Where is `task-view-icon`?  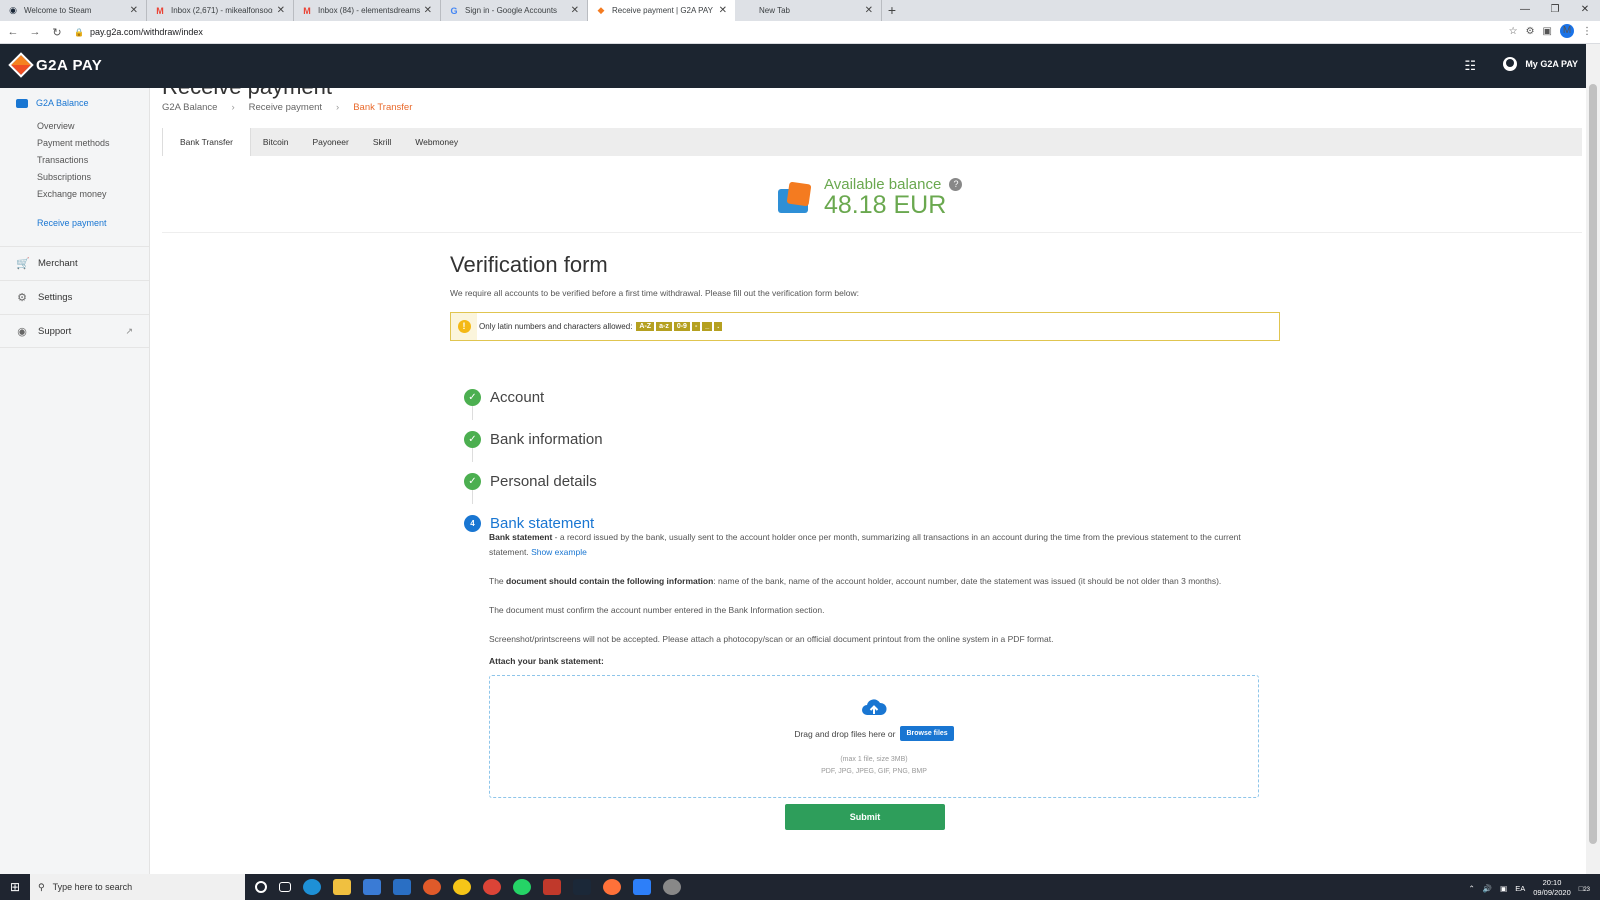
task-view-icon is located at coordinates (285, 887).